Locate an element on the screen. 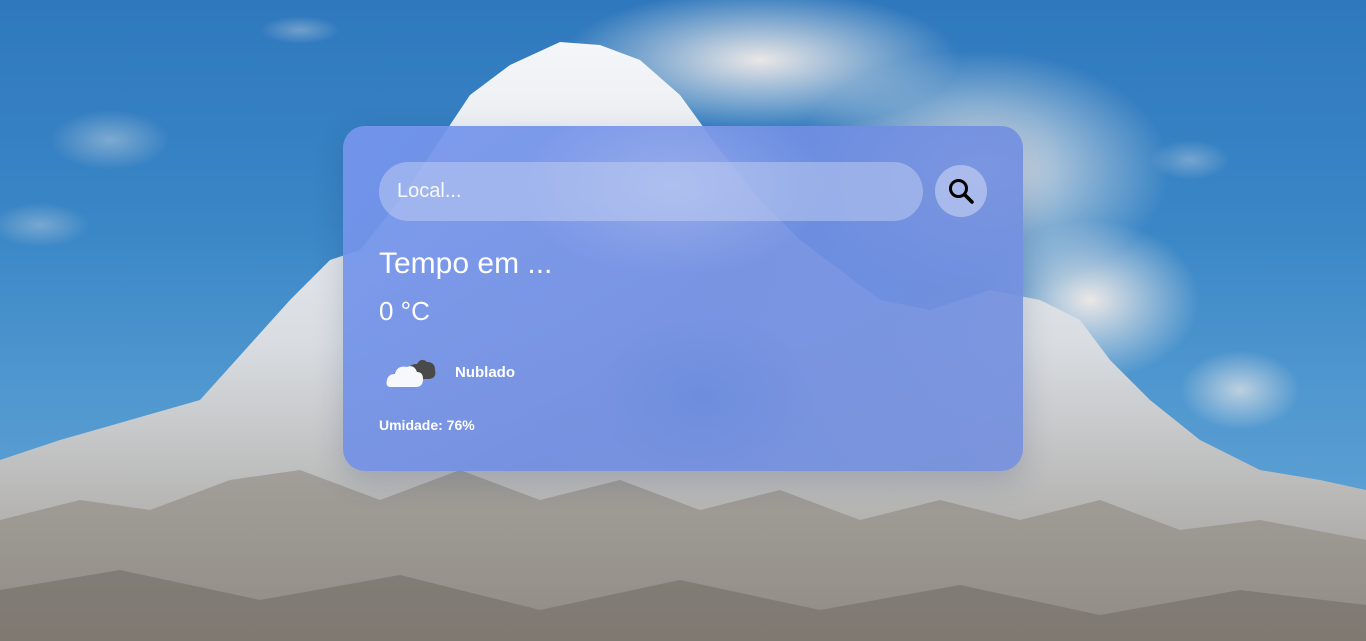 Image resolution: width=1366 pixels, height=641 pixels. humidity-text: Umidade: 76% is located at coordinates (427, 425).